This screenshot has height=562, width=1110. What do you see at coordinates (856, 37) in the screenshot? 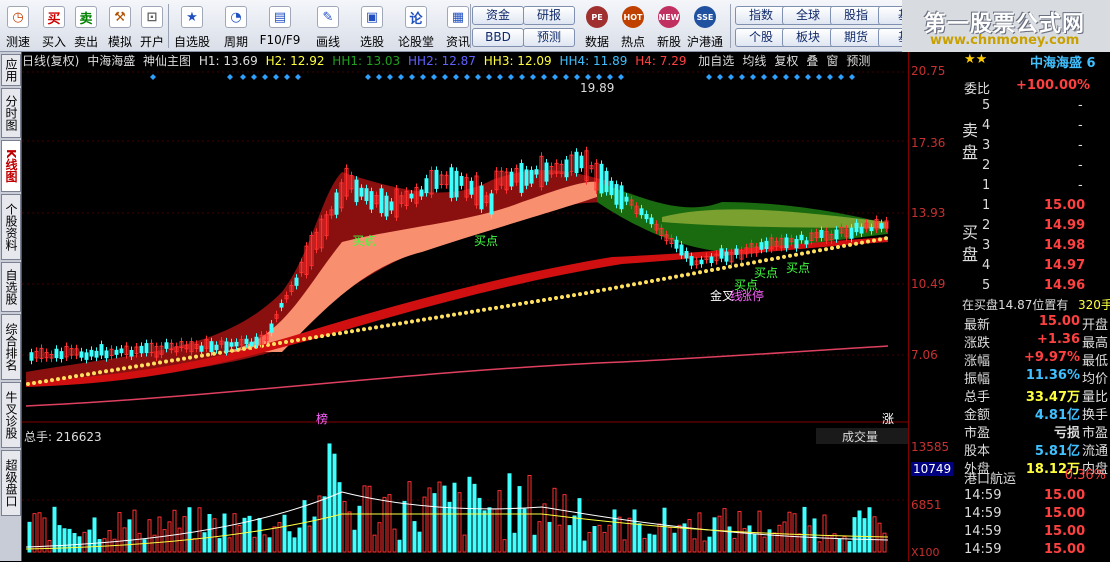
I see `toolbar-pill: 期货` at bounding box center [856, 37].